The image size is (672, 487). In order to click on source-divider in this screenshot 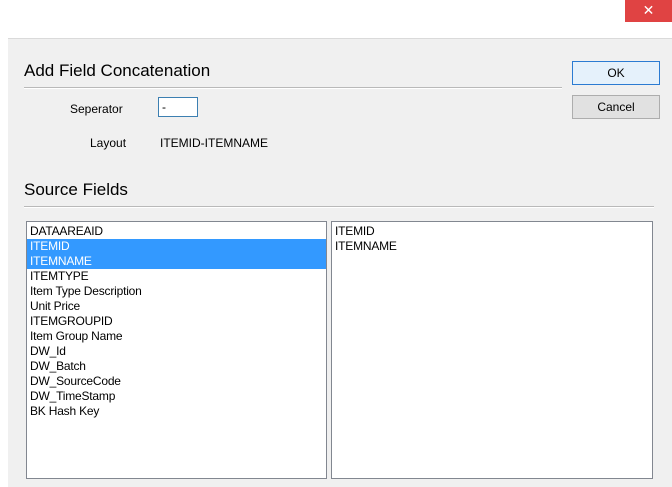, I will do `click(339, 207)`.